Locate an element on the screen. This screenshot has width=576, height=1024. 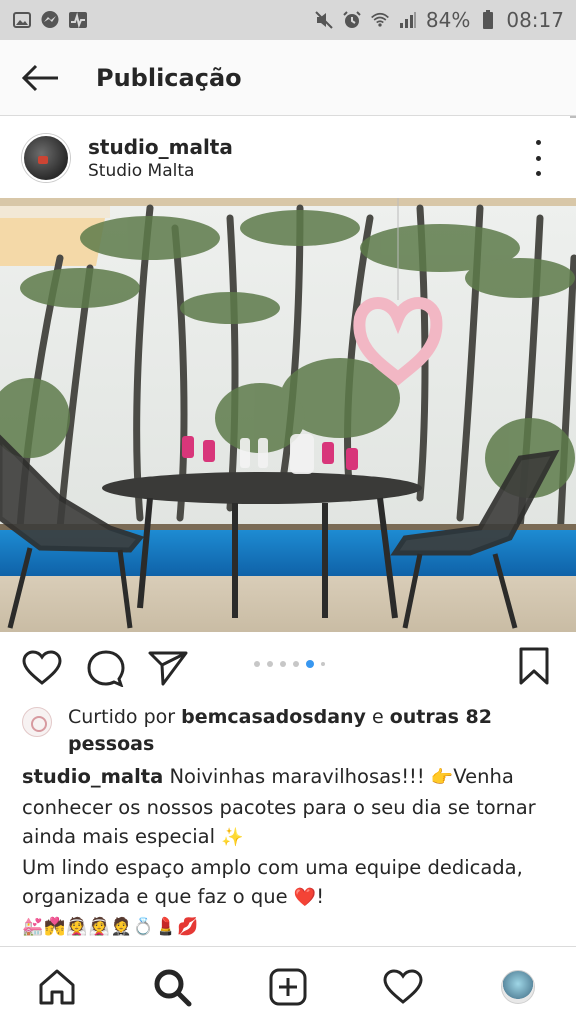
likes-others-count: outras 82 is located at coordinates (441, 717).